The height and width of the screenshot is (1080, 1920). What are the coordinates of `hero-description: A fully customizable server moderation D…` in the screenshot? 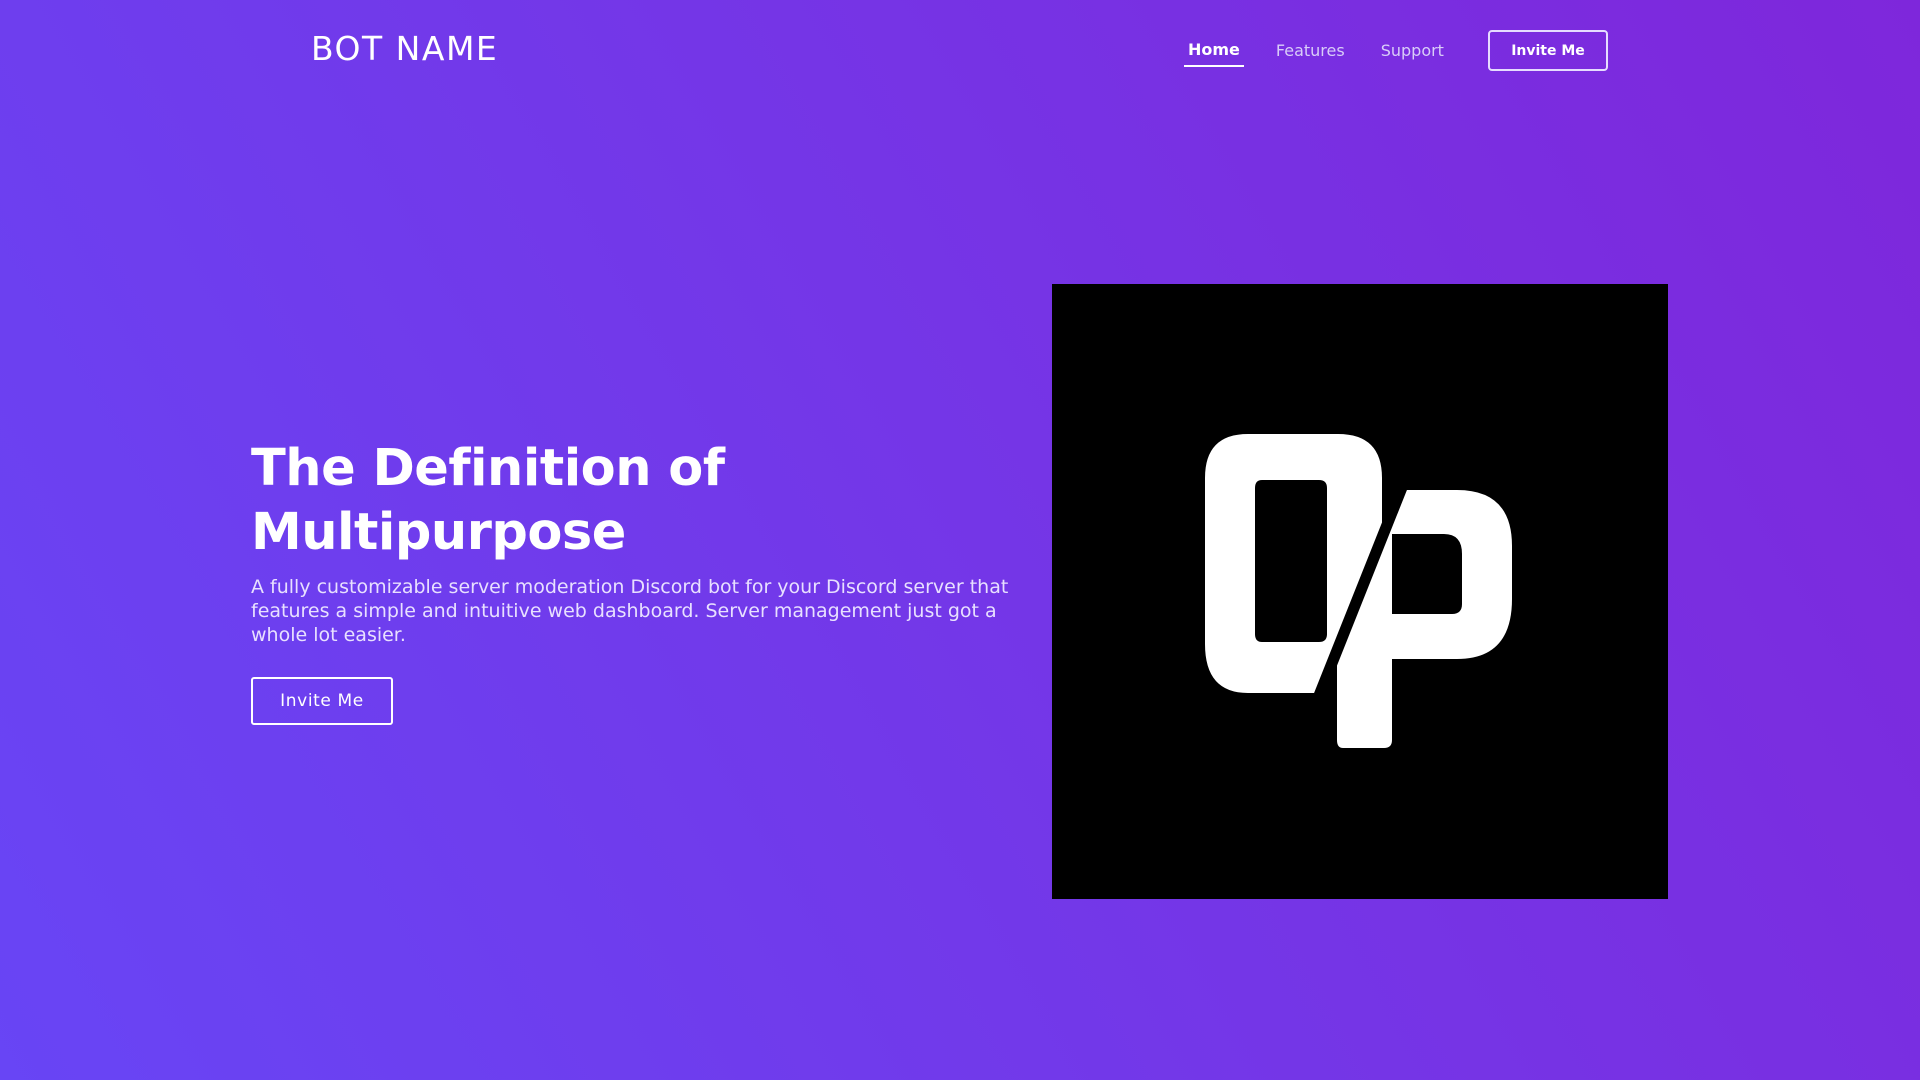 It's located at (630, 611).